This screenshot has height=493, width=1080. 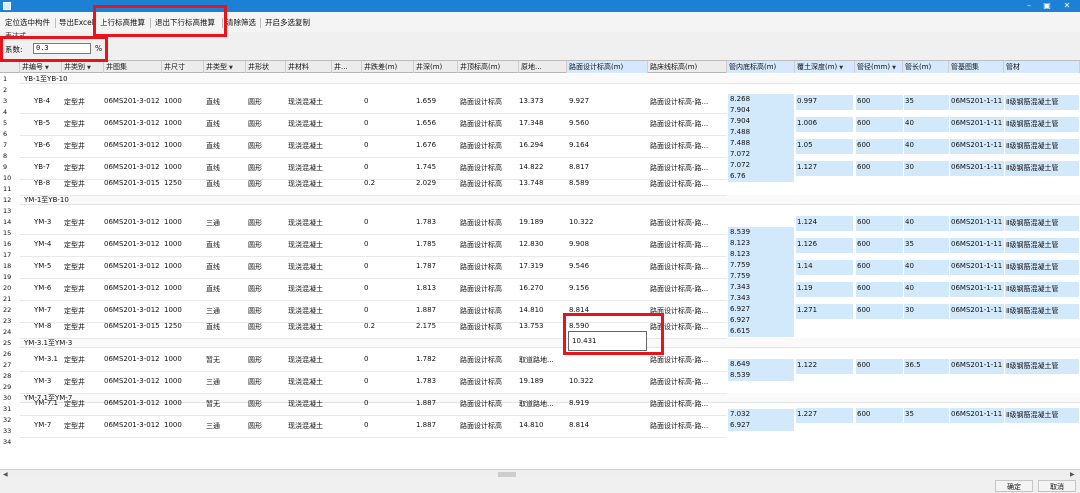 I want to click on column-header: 井类别 ▼, so click(x=83, y=67).